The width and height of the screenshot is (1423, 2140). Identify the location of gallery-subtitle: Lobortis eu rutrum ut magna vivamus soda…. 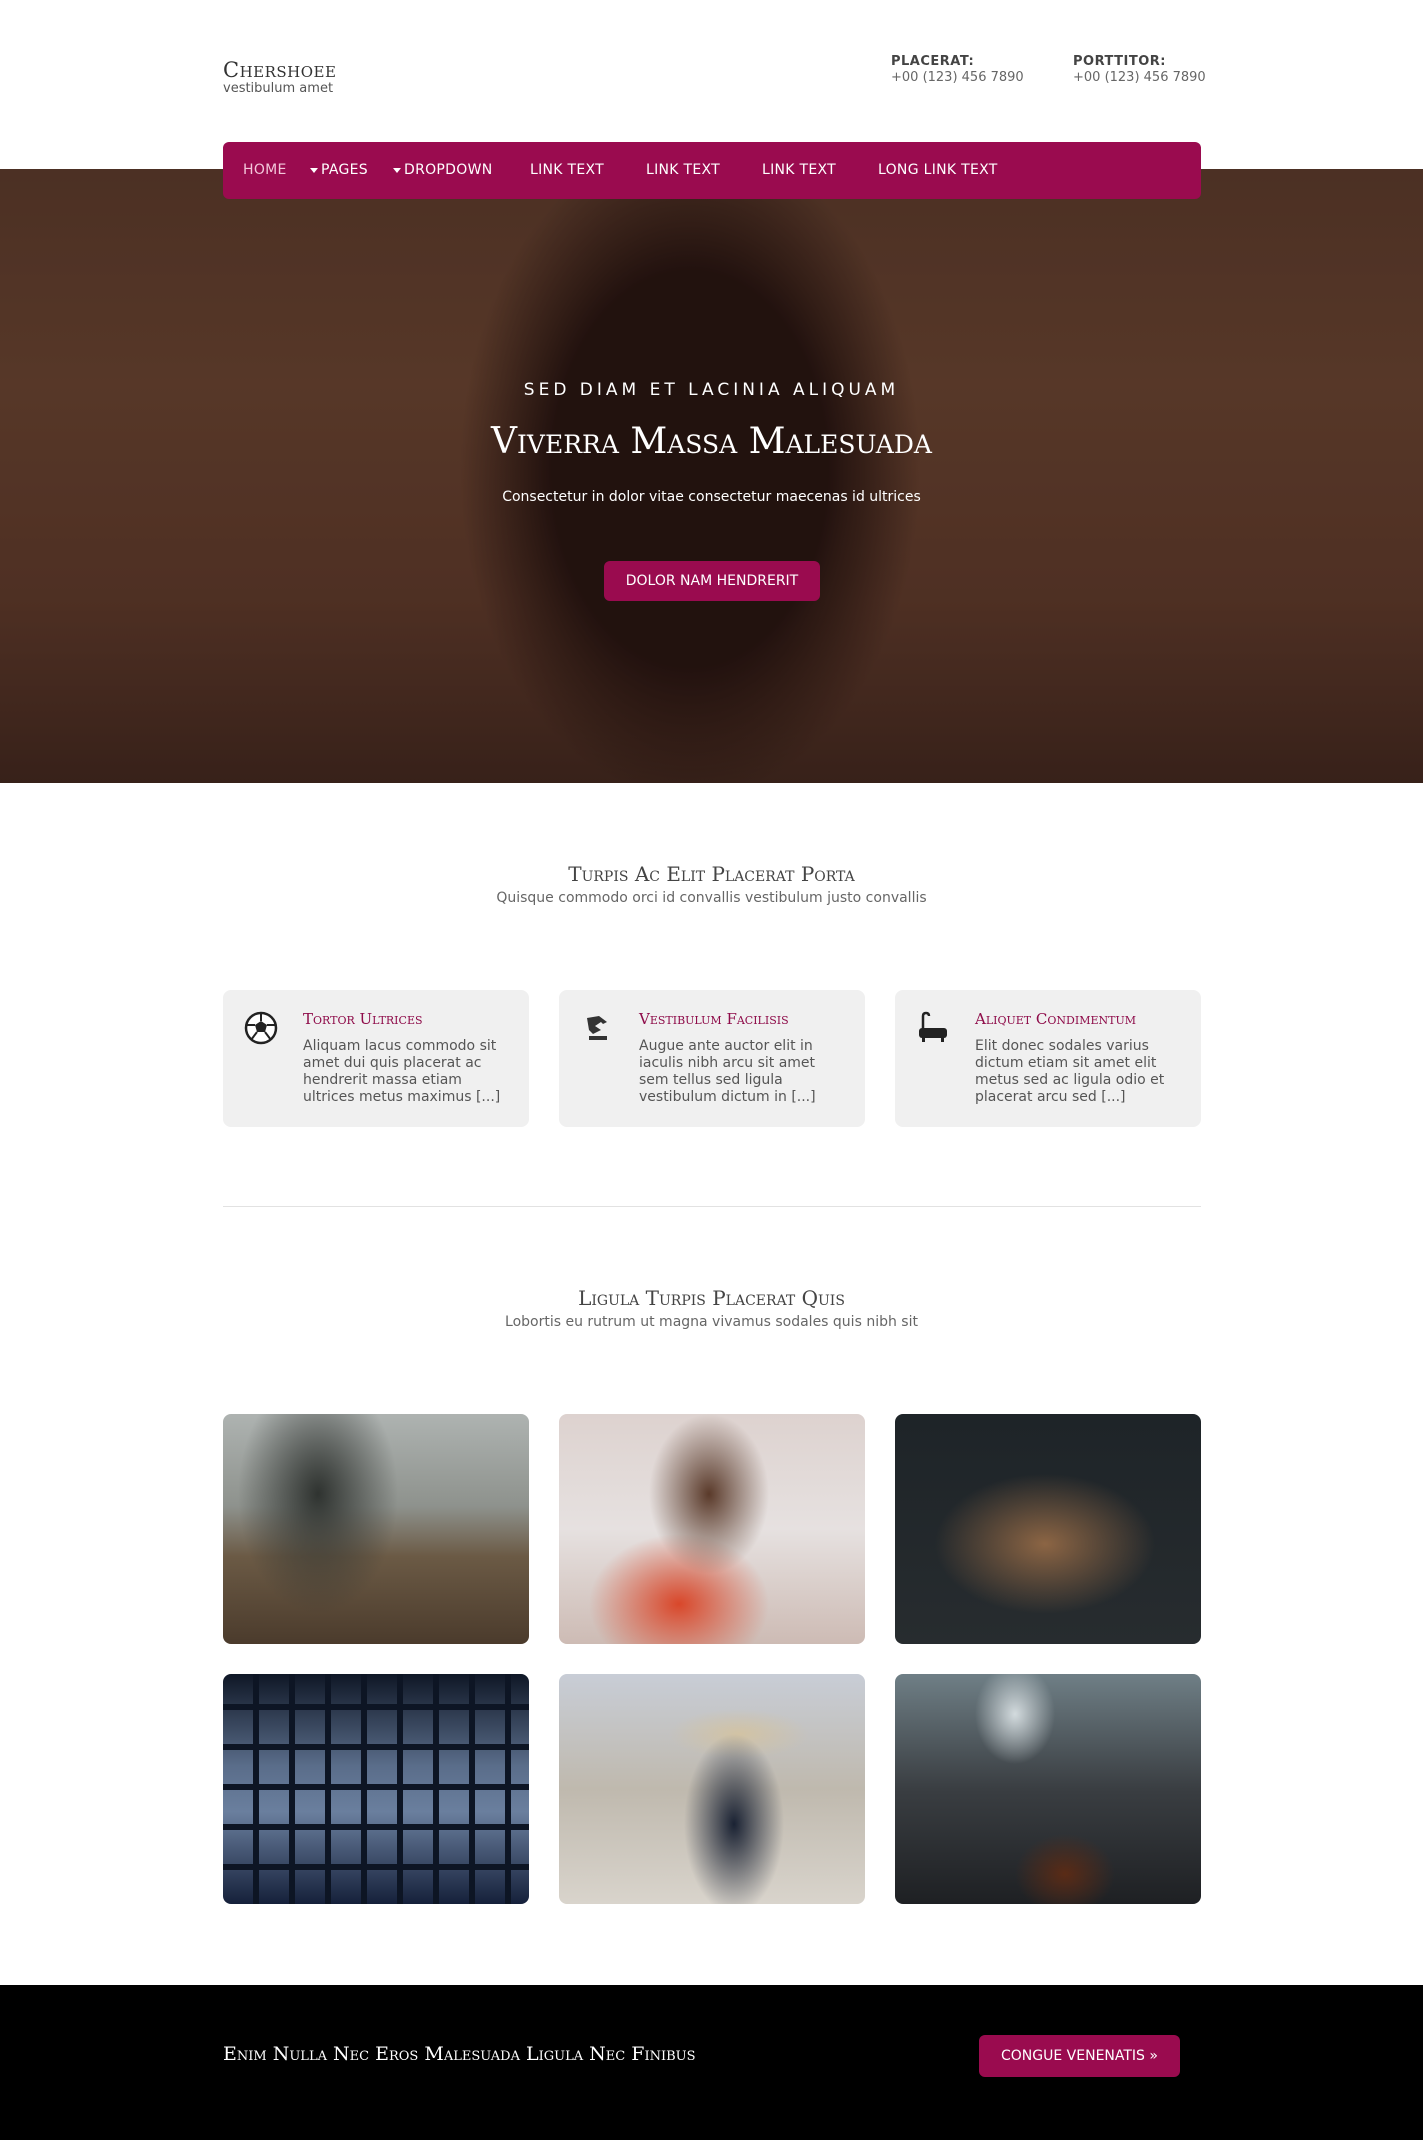
(711, 1322).